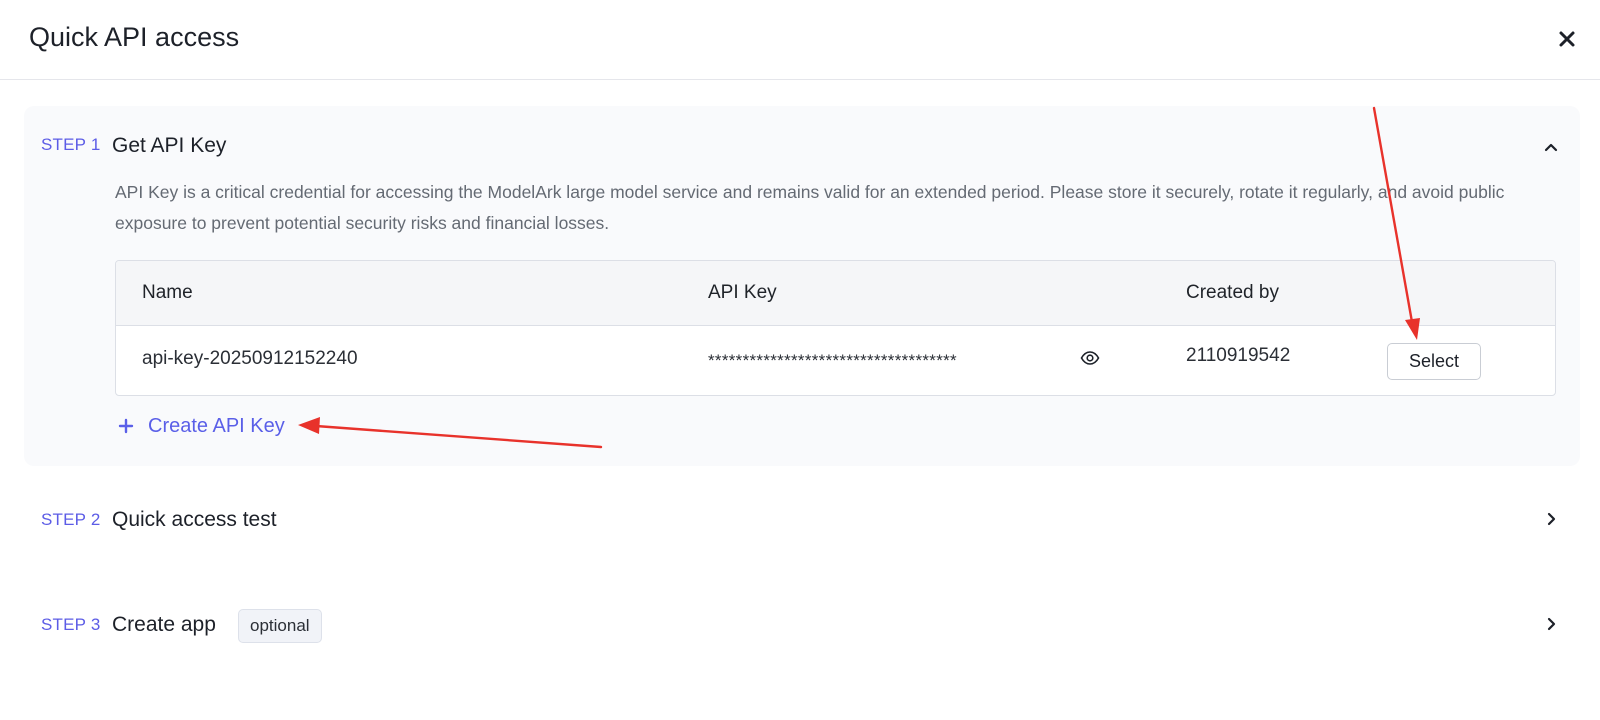 This screenshot has width=1600, height=720. What do you see at coordinates (280, 626) in the screenshot?
I see `optional-badge: optional` at bounding box center [280, 626].